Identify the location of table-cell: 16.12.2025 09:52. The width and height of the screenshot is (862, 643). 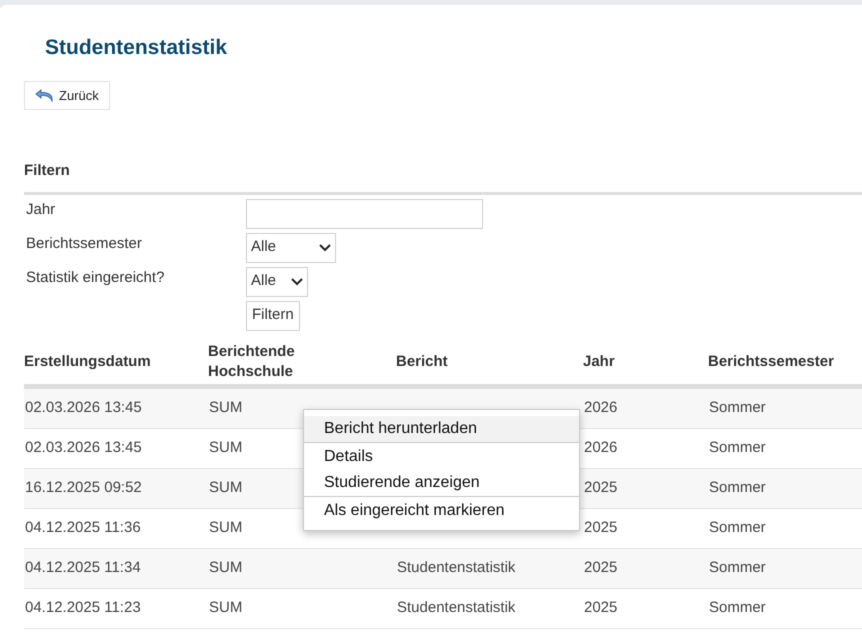
(83, 487).